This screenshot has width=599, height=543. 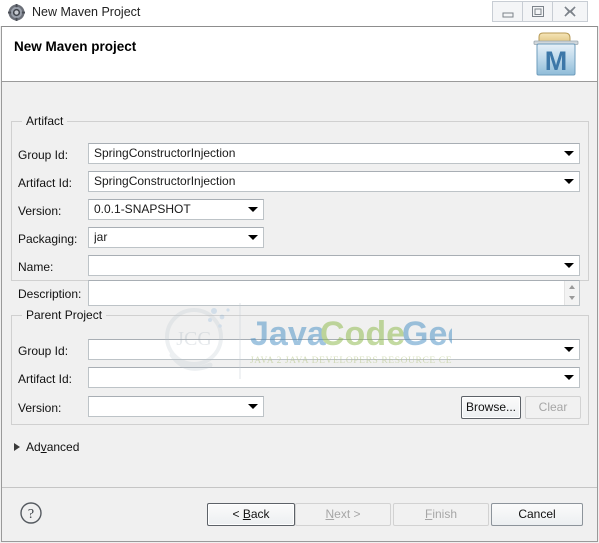 I want to click on next-button: Next >, so click(x=343, y=514).